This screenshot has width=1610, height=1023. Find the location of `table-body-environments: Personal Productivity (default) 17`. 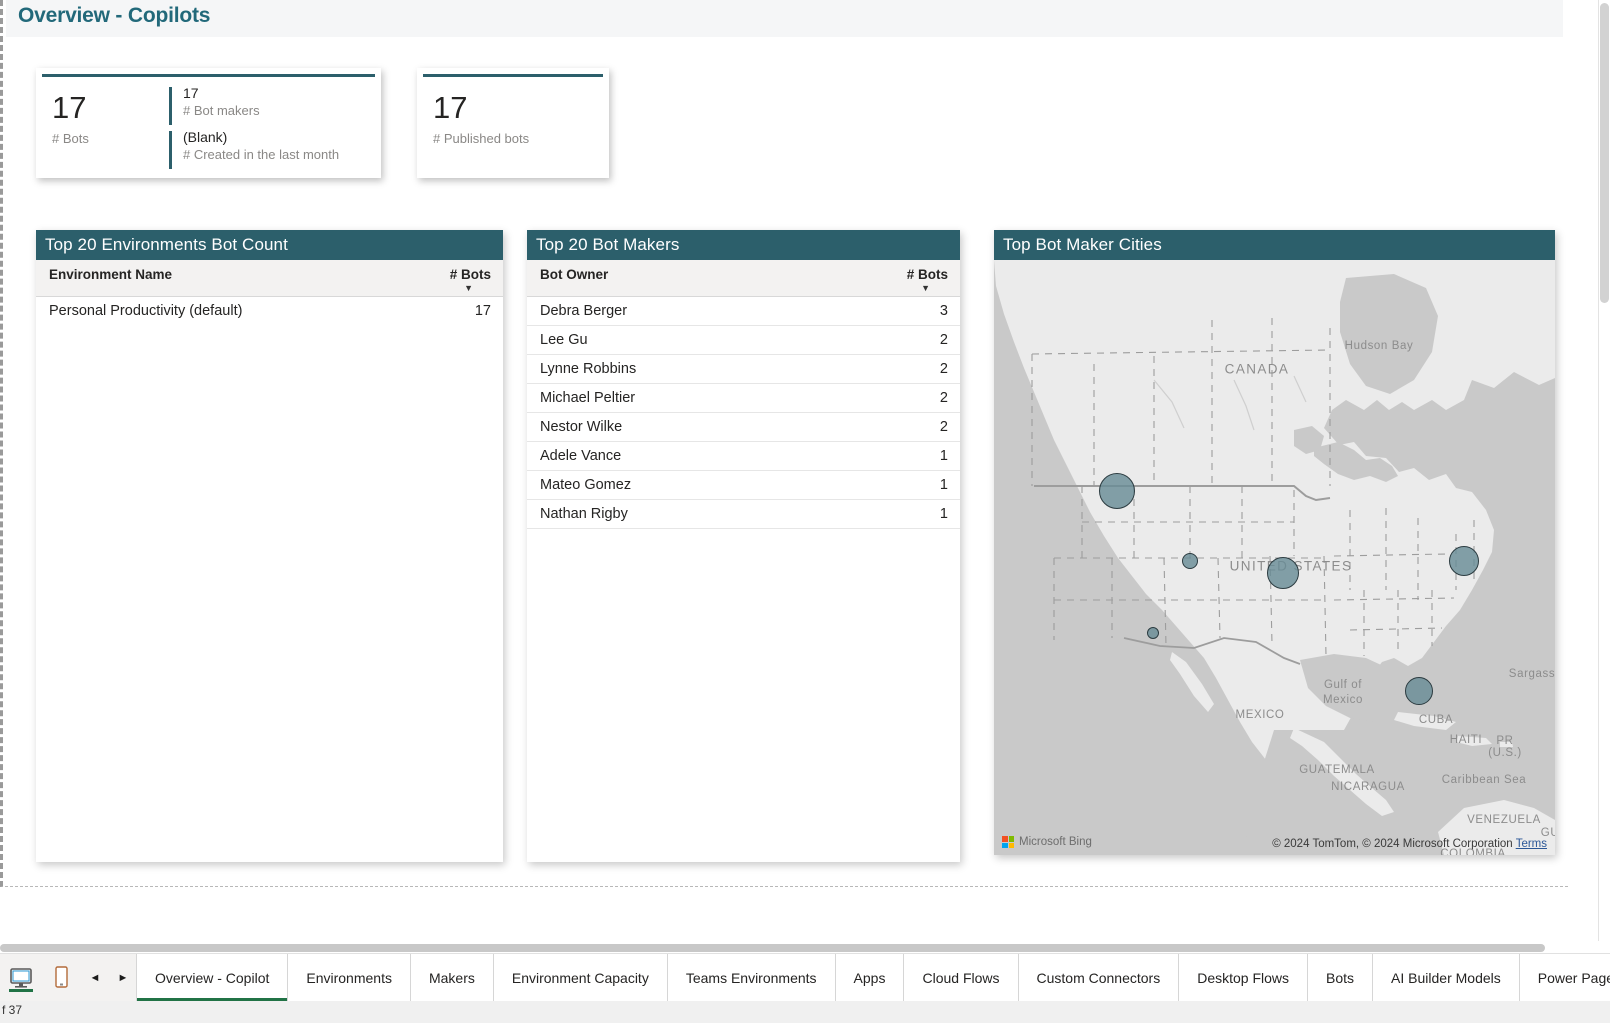

table-body-environments: Personal Productivity (default) 17 is located at coordinates (269, 311).